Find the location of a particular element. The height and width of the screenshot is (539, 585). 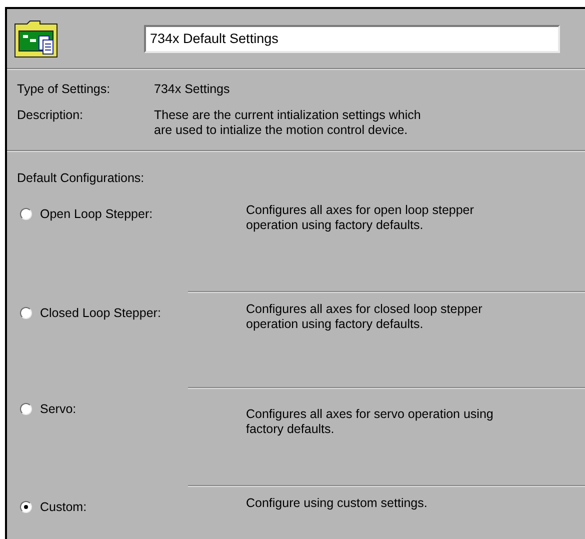

option-label: Open Loop Stepper: is located at coordinates (96, 214).